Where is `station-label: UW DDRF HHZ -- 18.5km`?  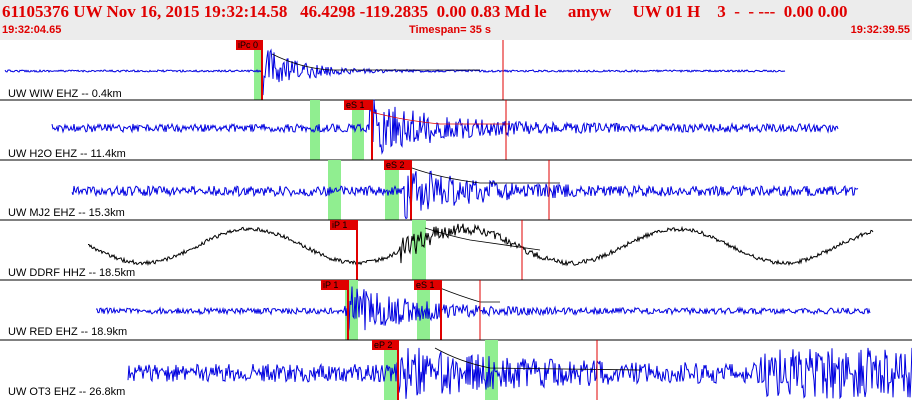
station-label: UW DDRF HHZ -- 18.5km is located at coordinates (72, 273).